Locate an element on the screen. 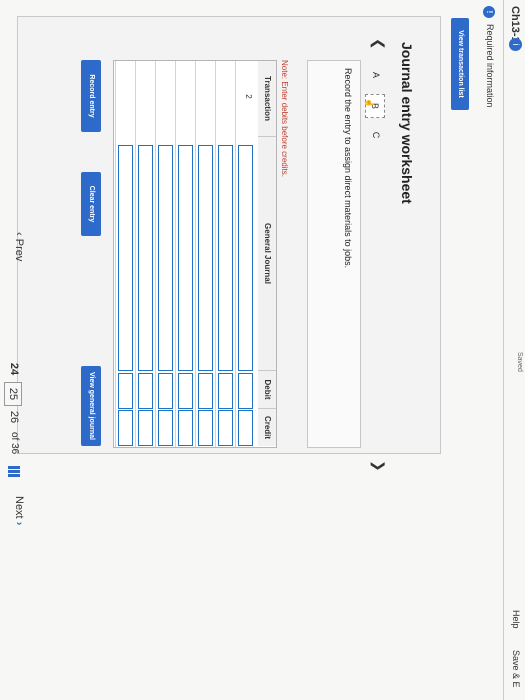  debit-credit-note: Note: Enter debits before credits. is located at coordinates (284, 118).